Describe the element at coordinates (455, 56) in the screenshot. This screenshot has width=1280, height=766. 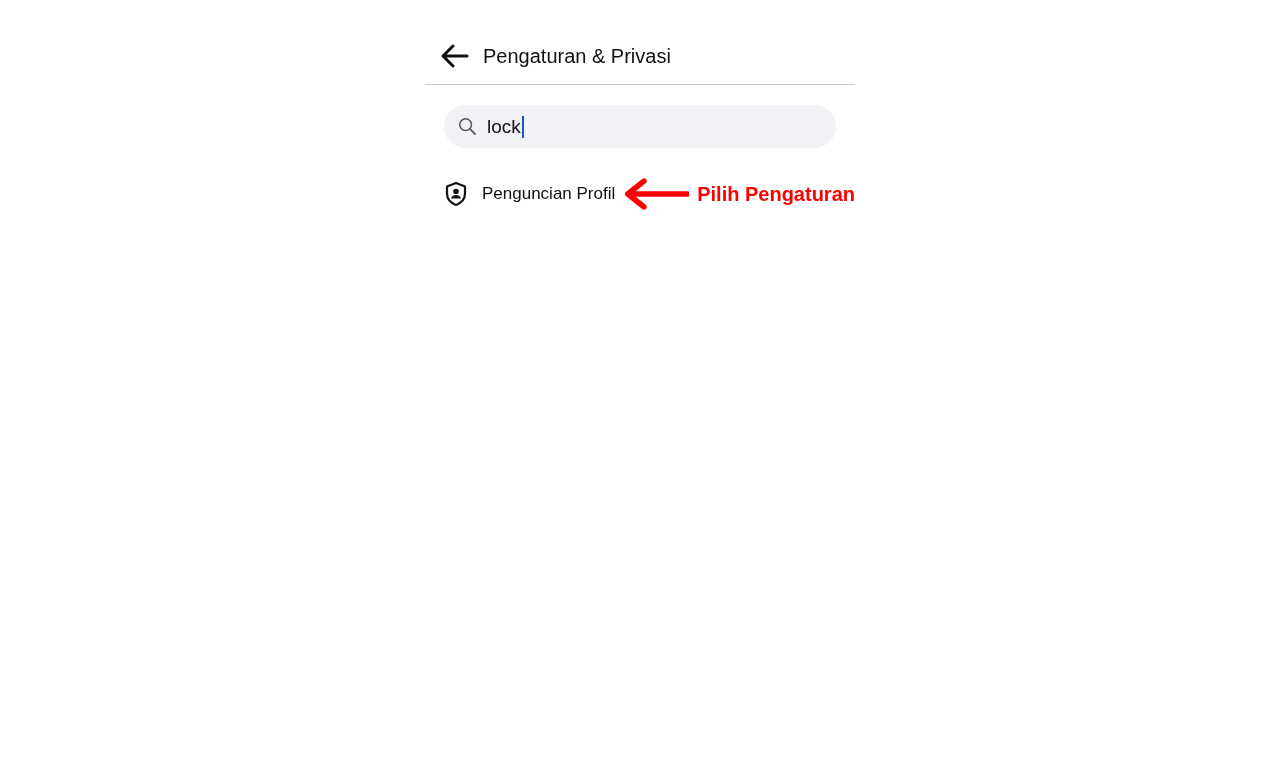
I see `back-arrow-icon` at that location.